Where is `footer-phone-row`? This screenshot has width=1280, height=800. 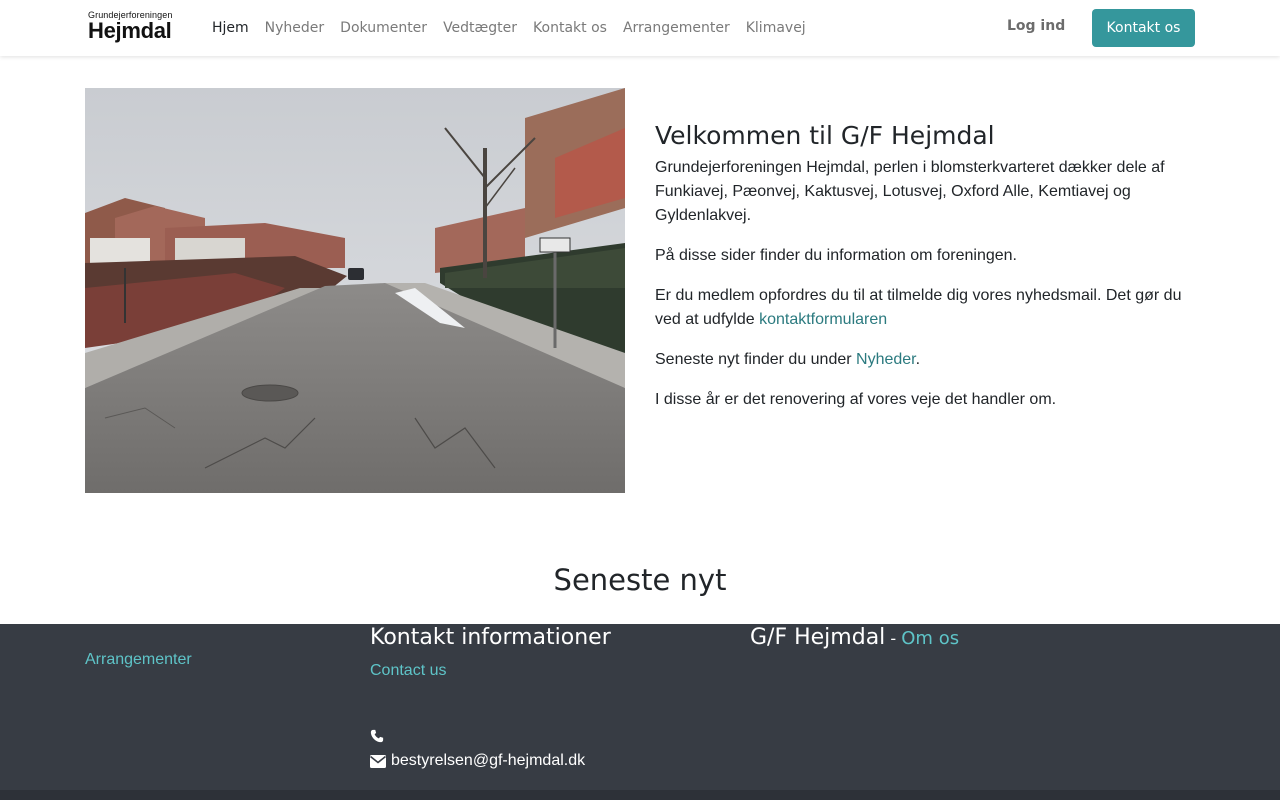 footer-phone-row is located at coordinates (379, 736).